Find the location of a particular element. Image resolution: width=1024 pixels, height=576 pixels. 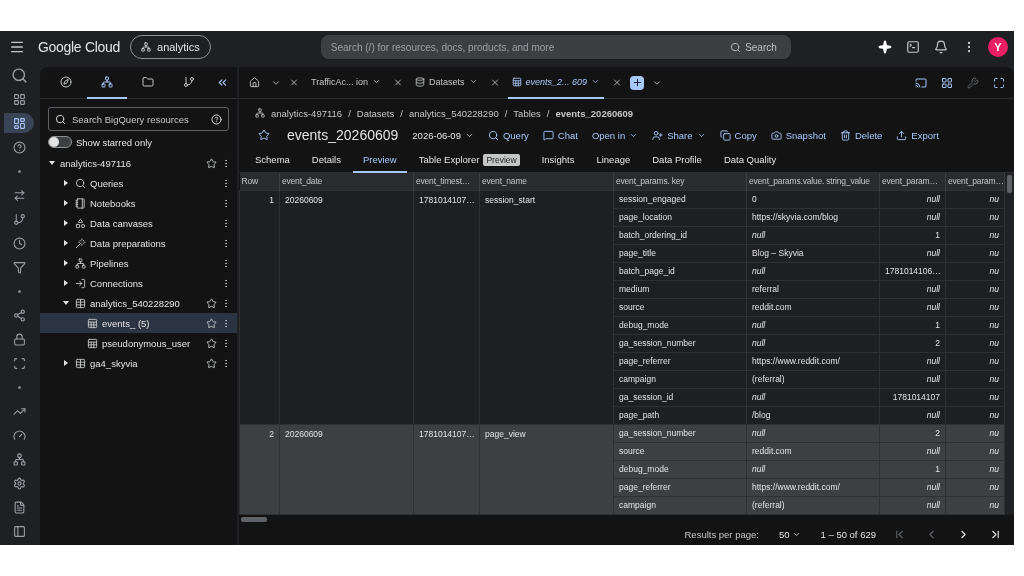

breadcrumb-link: analytics-497116 is located at coordinates (307, 113).